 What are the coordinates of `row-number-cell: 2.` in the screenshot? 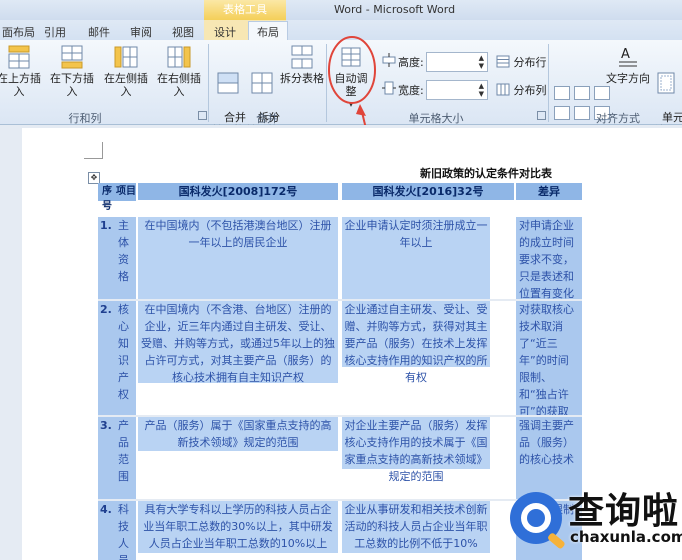 It's located at (107, 358).